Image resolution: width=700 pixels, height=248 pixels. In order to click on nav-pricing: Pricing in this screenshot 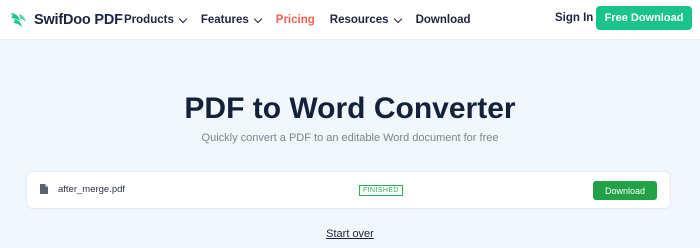, I will do `click(295, 20)`.